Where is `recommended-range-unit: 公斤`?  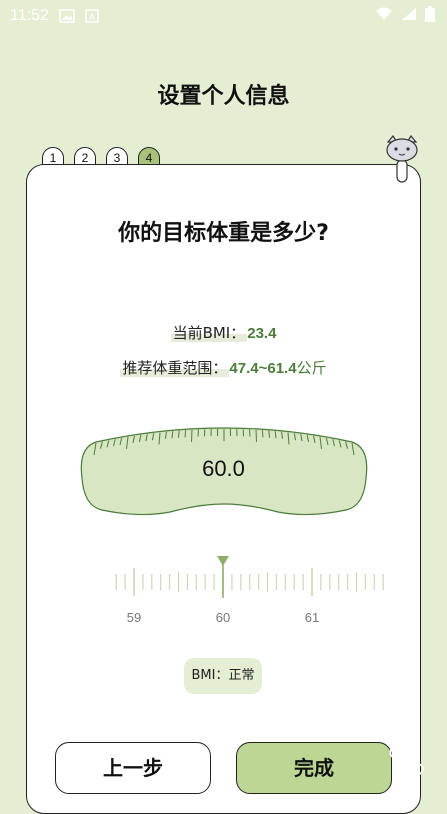 recommended-range-unit: 公斤 is located at coordinates (312, 368).